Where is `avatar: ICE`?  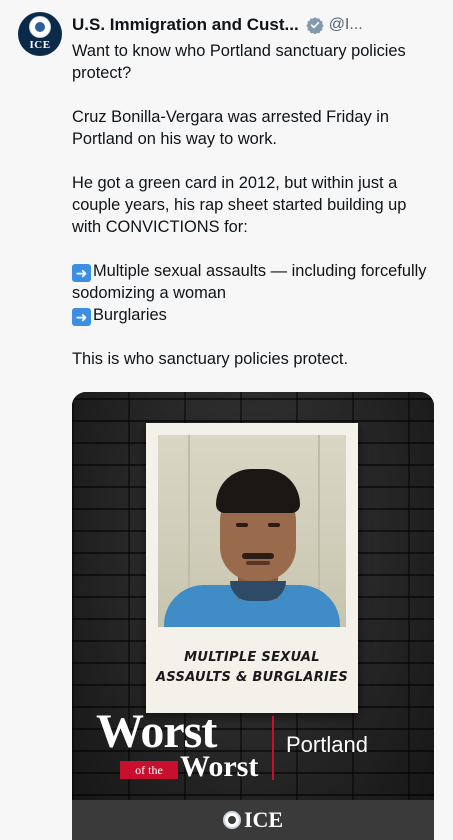 avatar: ICE is located at coordinates (40, 34).